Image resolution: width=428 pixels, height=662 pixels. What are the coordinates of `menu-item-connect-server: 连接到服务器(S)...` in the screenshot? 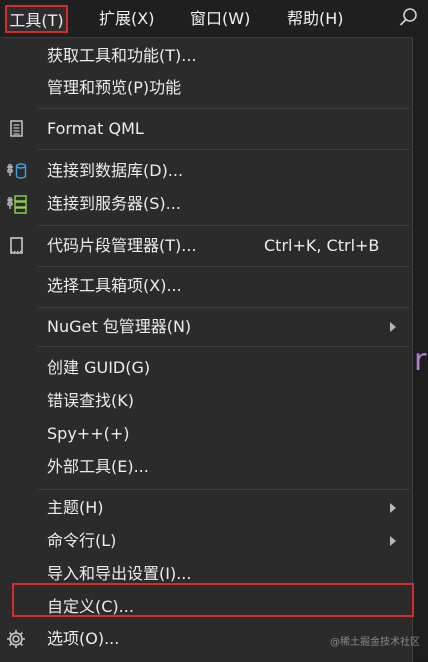 It's located at (206, 204).